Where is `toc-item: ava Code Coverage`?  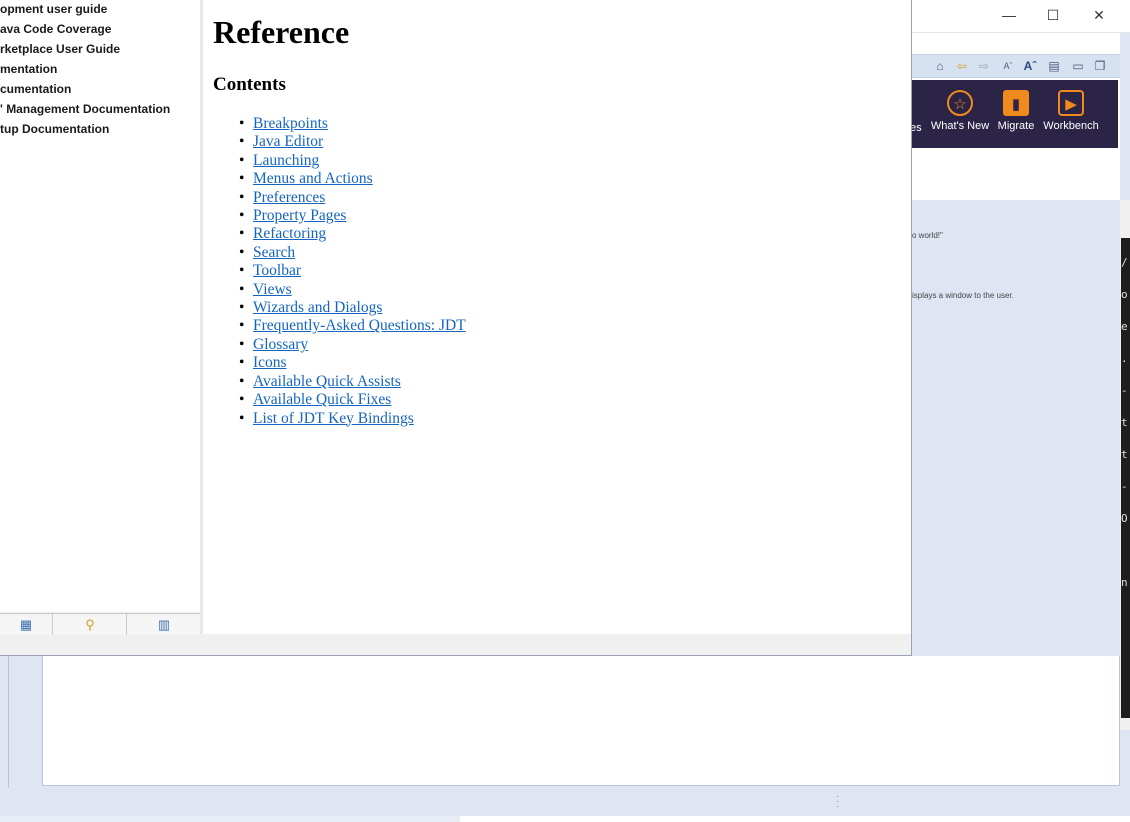
toc-item: ava Code Coverage is located at coordinates (55, 29).